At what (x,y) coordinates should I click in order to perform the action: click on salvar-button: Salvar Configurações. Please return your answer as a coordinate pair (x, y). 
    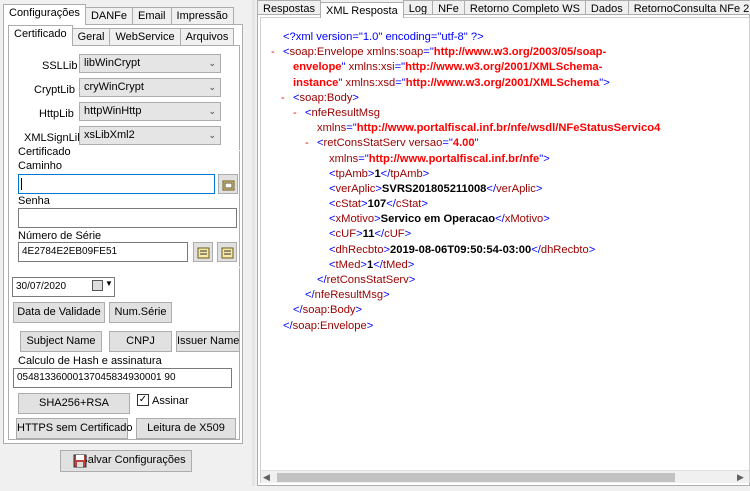
    Looking at the image, I should click on (126, 461).